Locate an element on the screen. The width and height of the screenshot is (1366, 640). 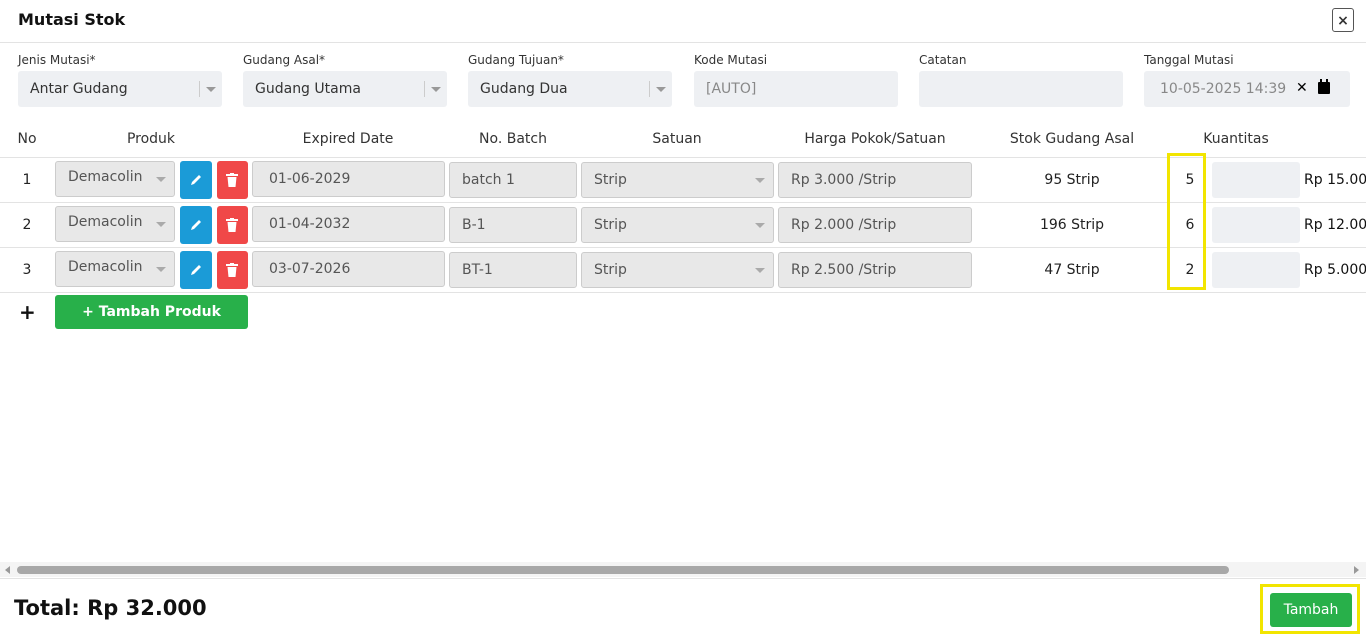
header-expired-date: Expired Date is located at coordinates (348, 139).